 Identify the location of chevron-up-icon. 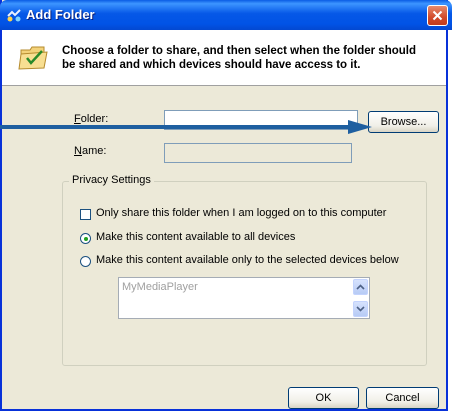
(360, 287).